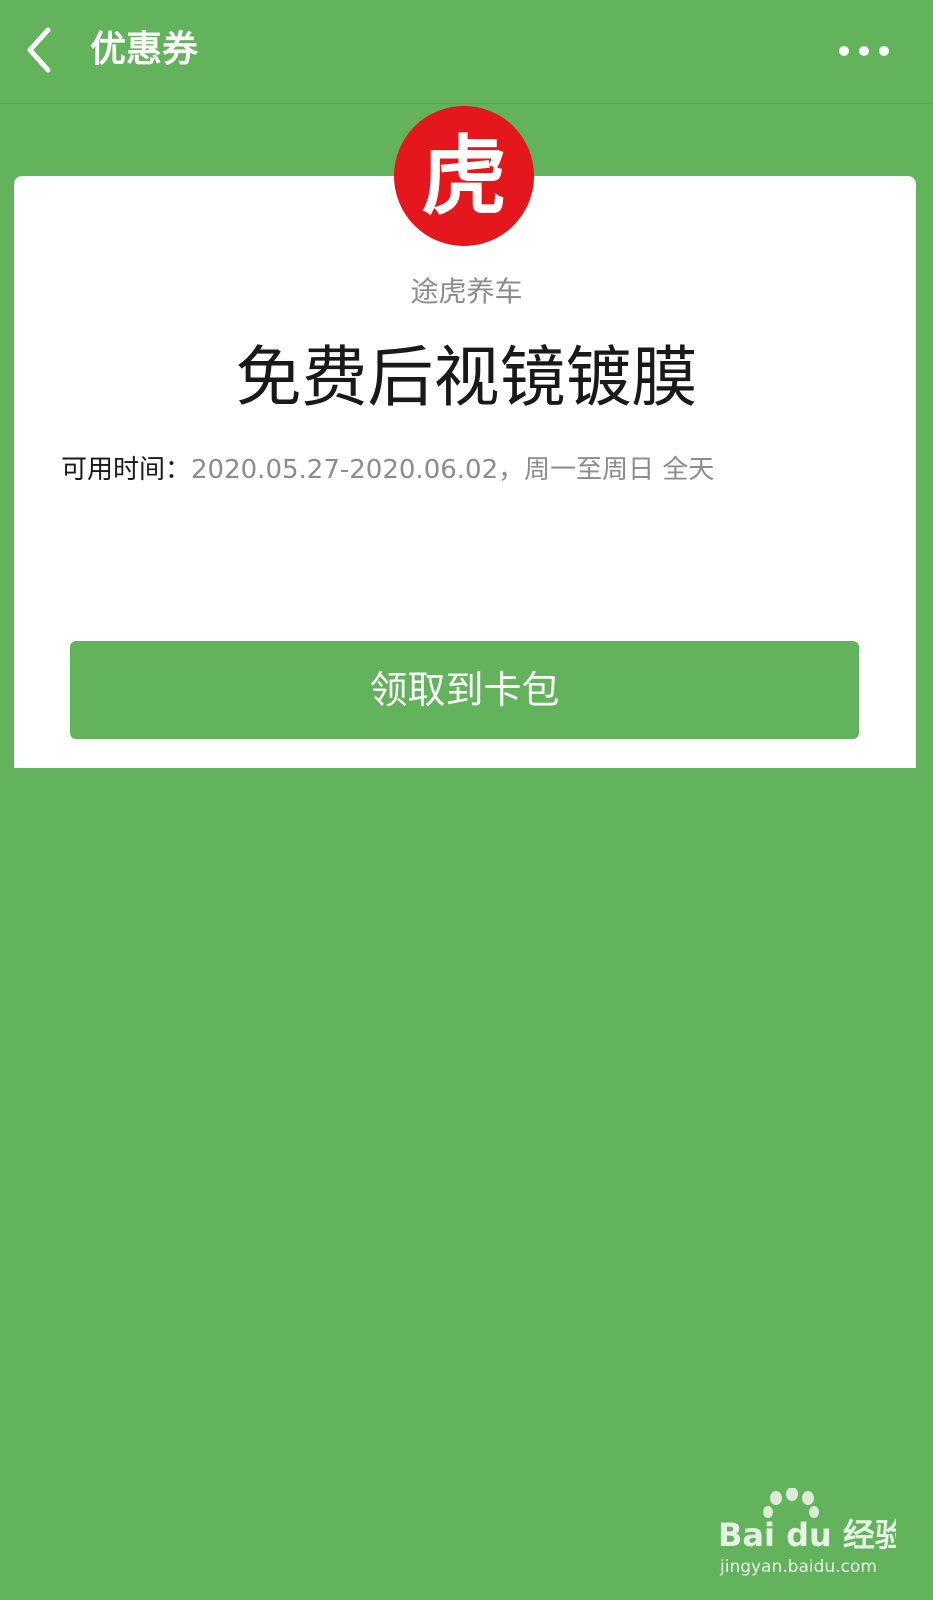 The height and width of the screenshot is (1600, 933). Describe the element at coordinates (798, 1567) in the screenshot. I see `watermark-url-text: jingyan.baidu.com` at that location.